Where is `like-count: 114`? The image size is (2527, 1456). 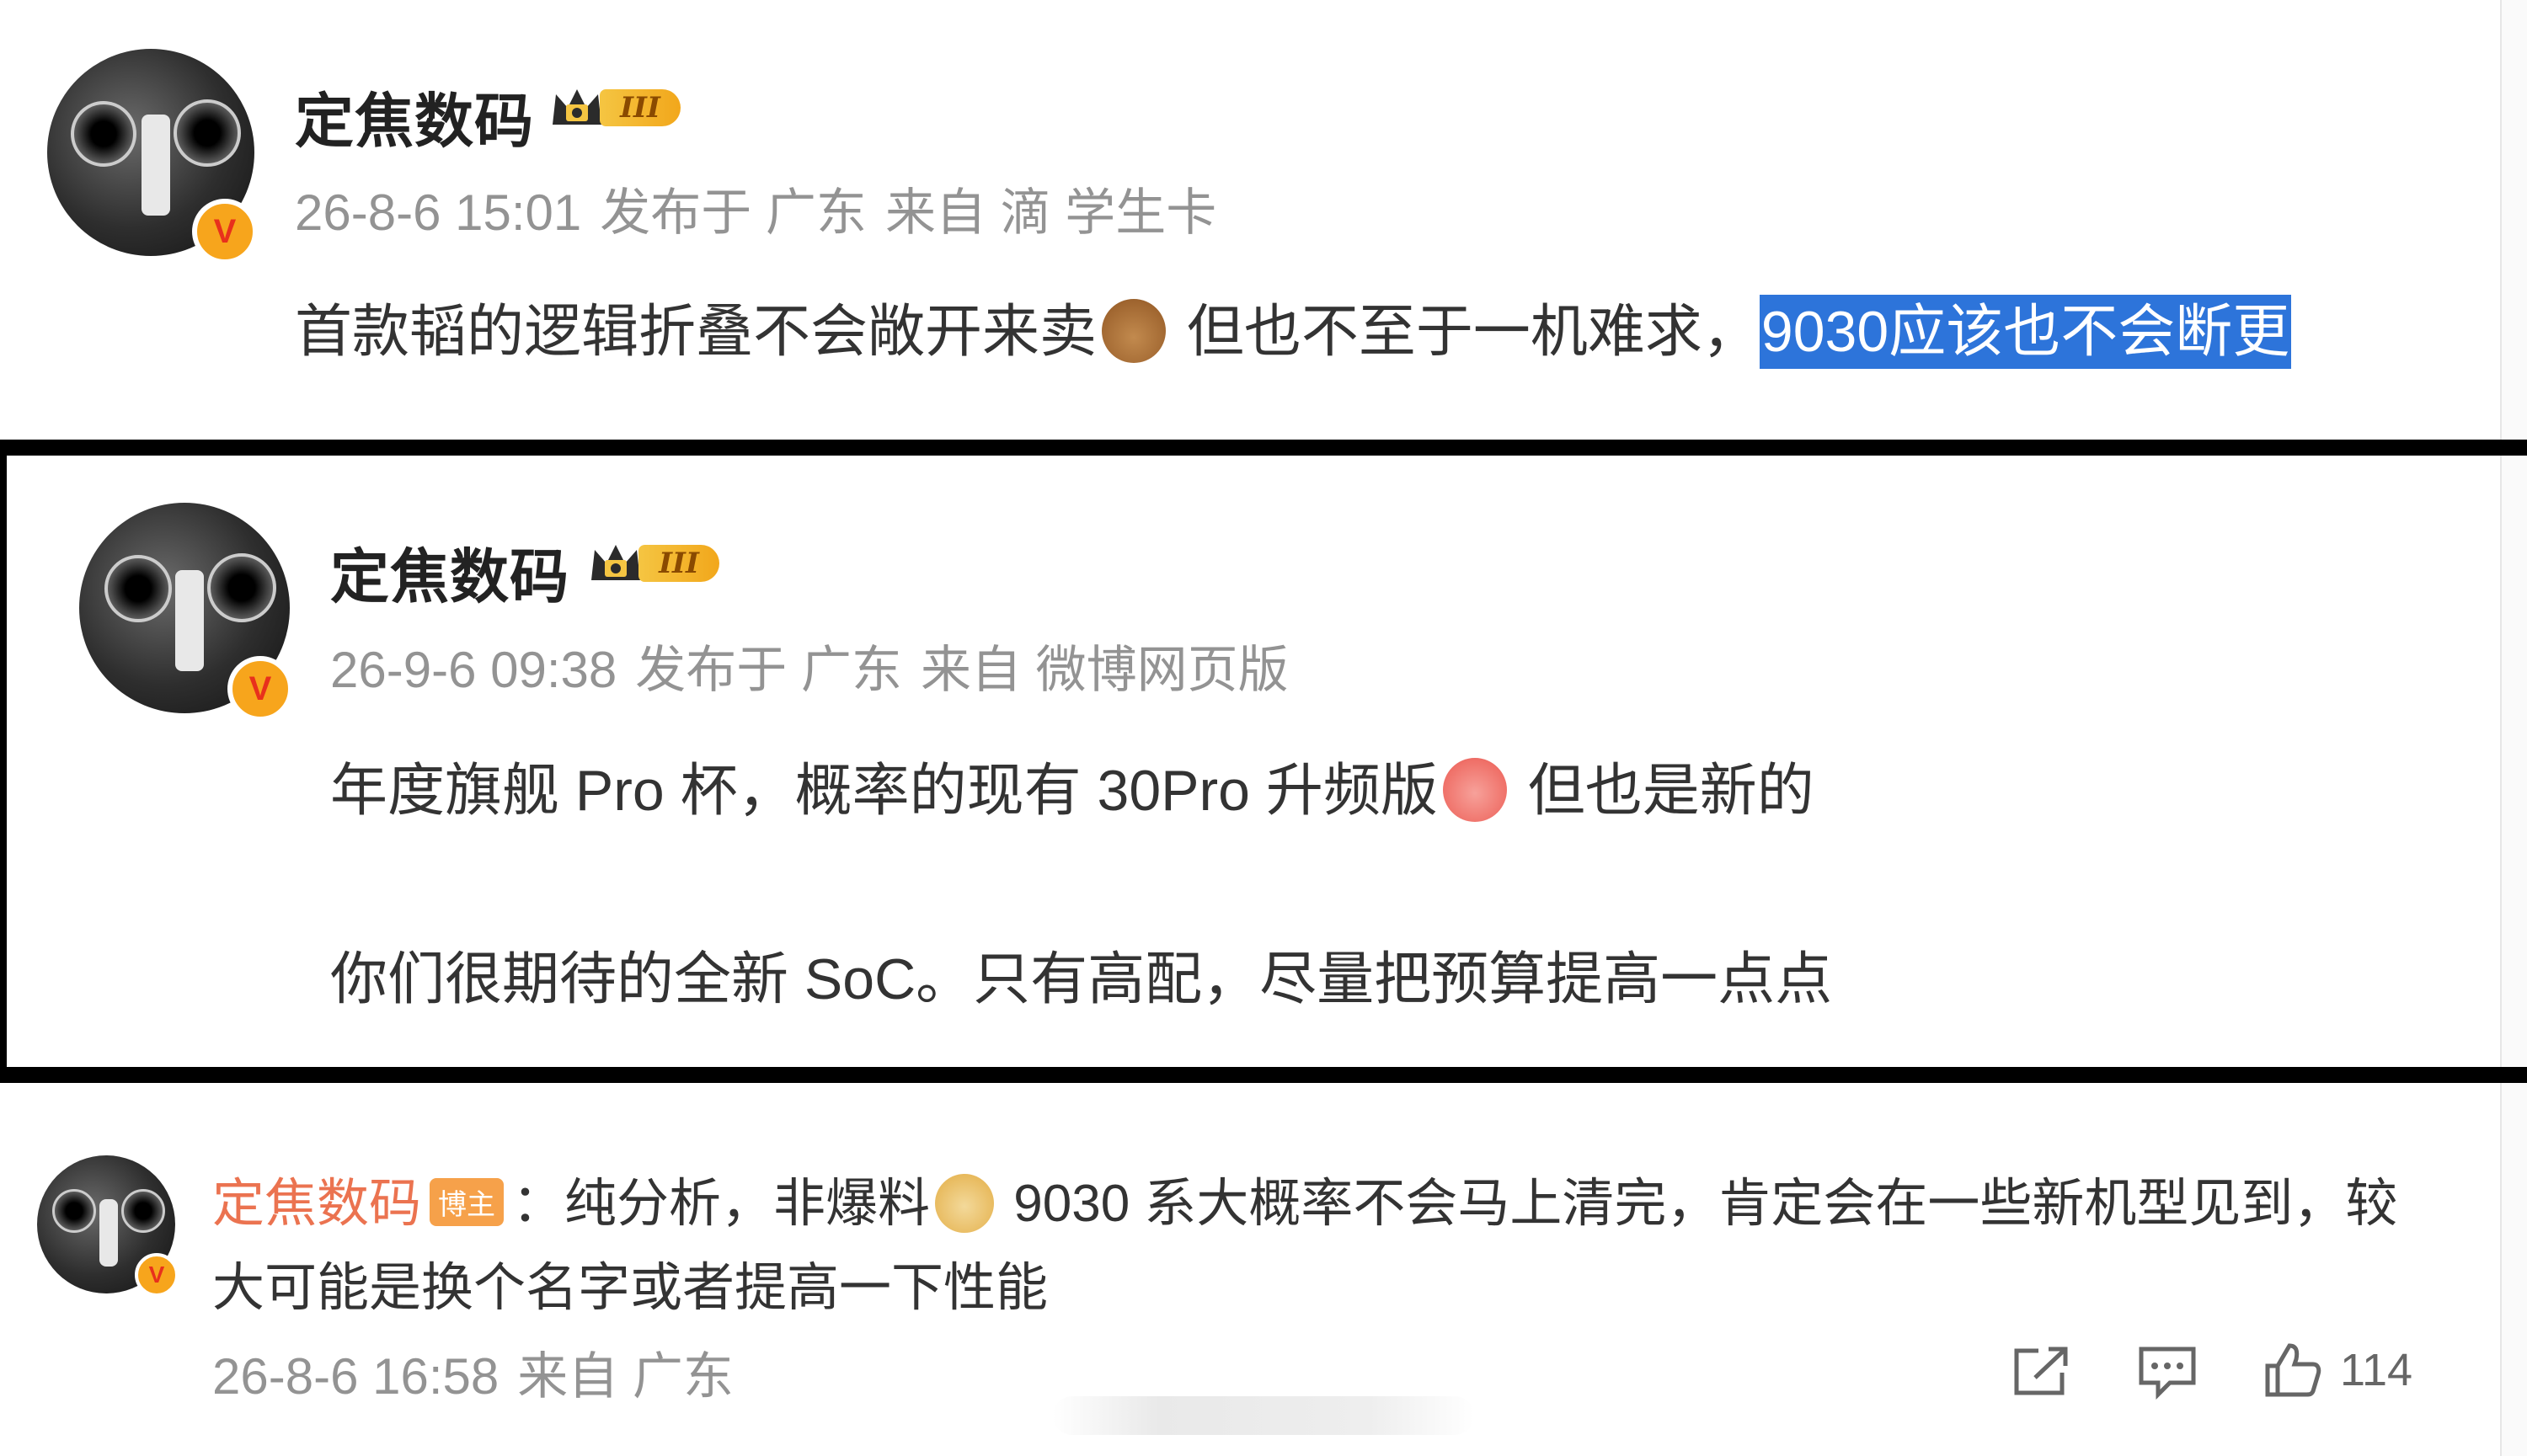
like-count: 114 is located at coordinates (2376, 1370).